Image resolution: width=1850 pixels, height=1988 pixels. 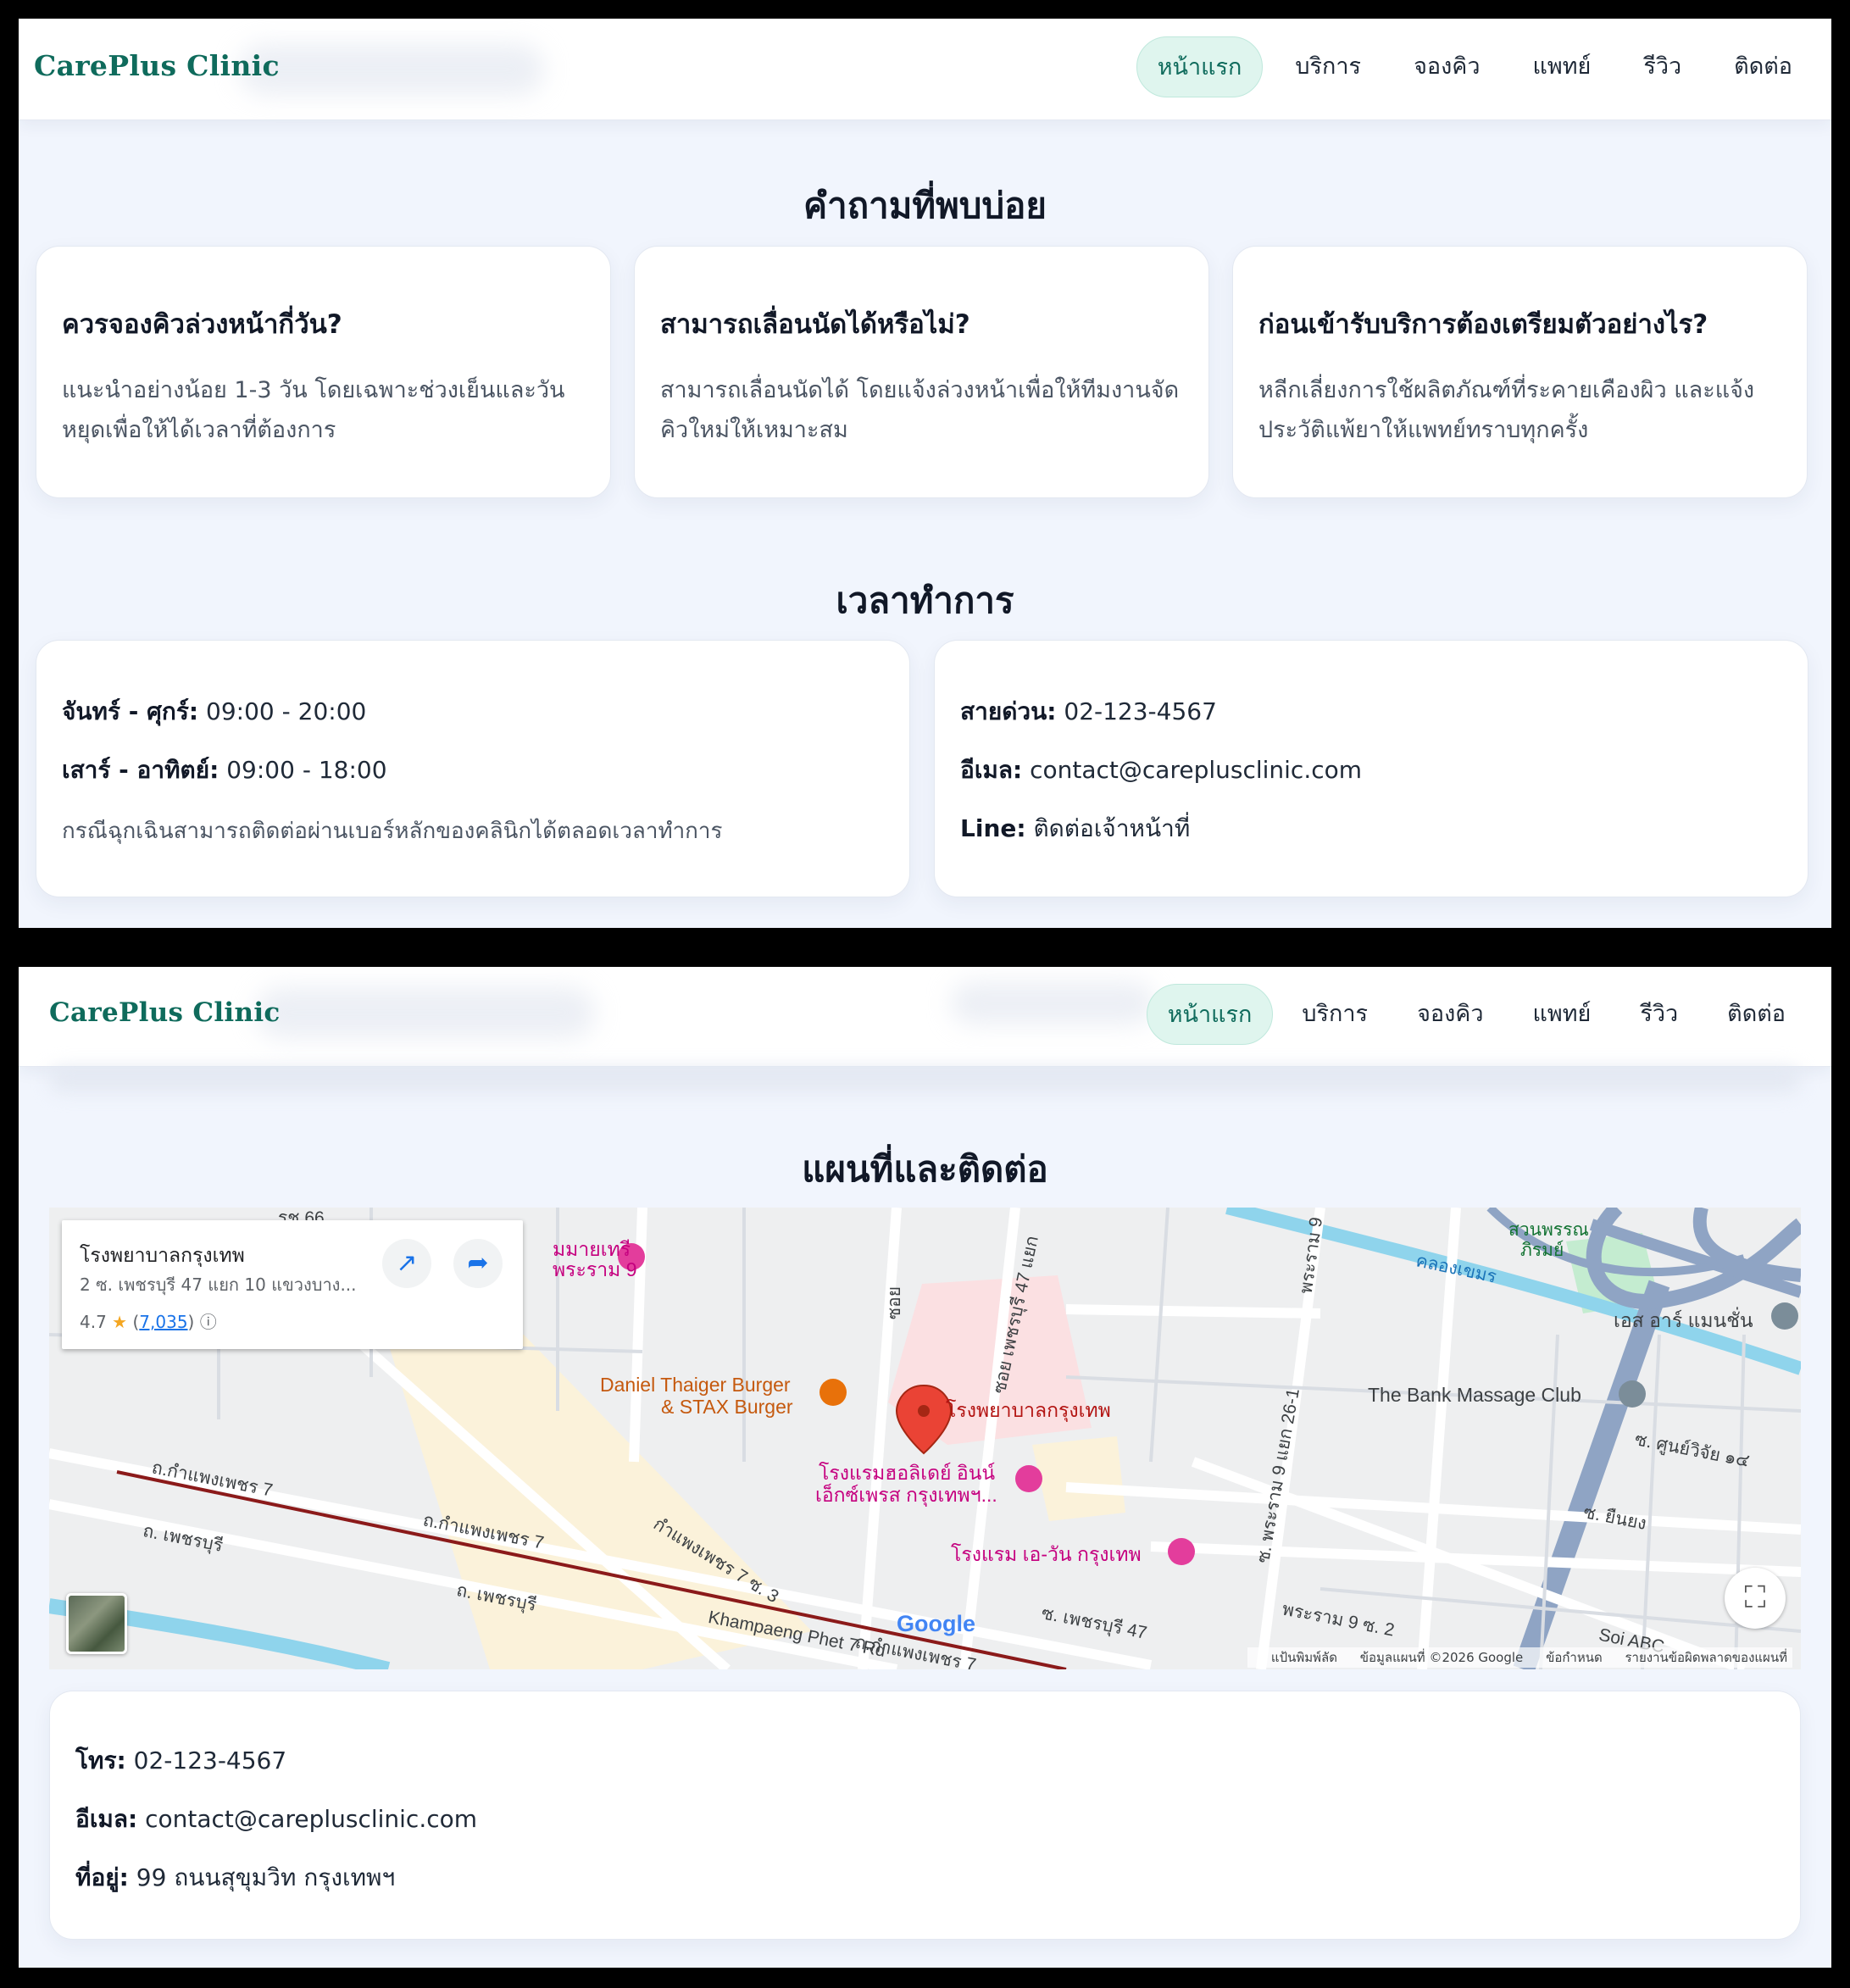 What do you see at coordinates (208, 1322) in the screenshot?
I see `info-icon: ⓘ` at bounding box center [208, 1322].